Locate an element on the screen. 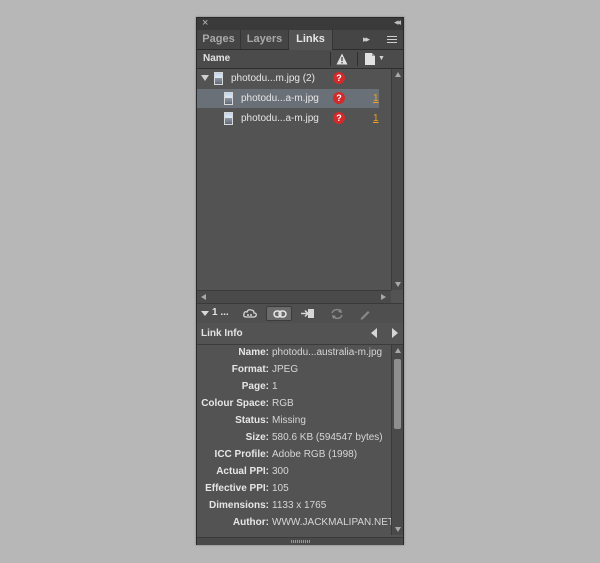 Image resolution: width=600 pixels, height=563 pixels. scroll-left-icon is located at coordinates (203, 297).